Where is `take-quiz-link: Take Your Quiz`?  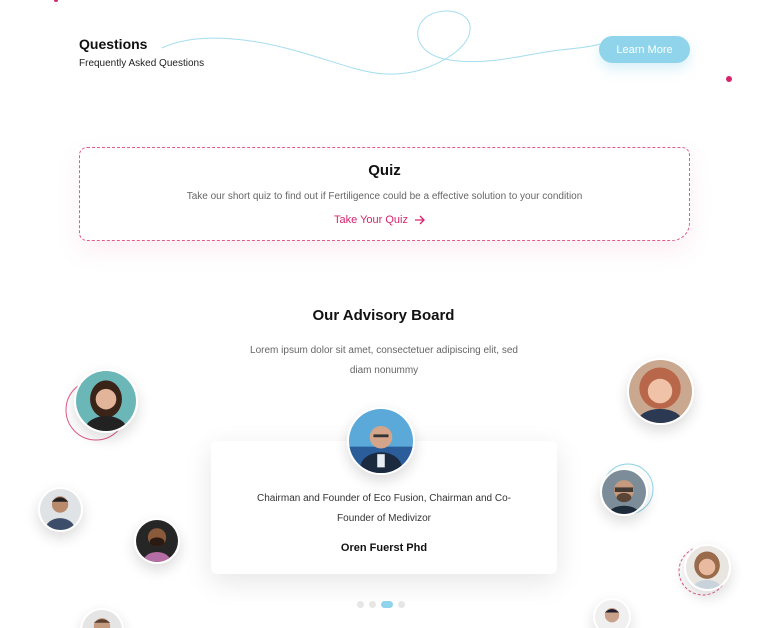 take-quiz-link: Take Your Quiz is located at coordinates (380, 220).